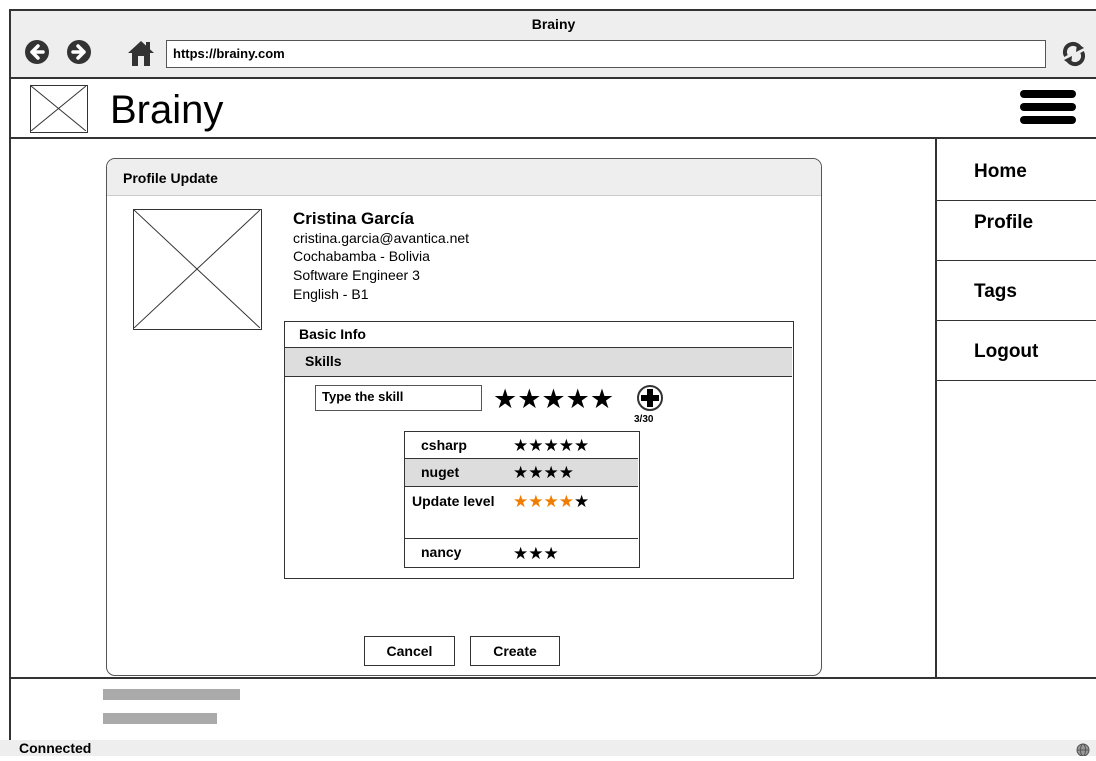 The image size is (1096, 761). I want to click on profile-role: Software Engineer 3, so click(356, 275).